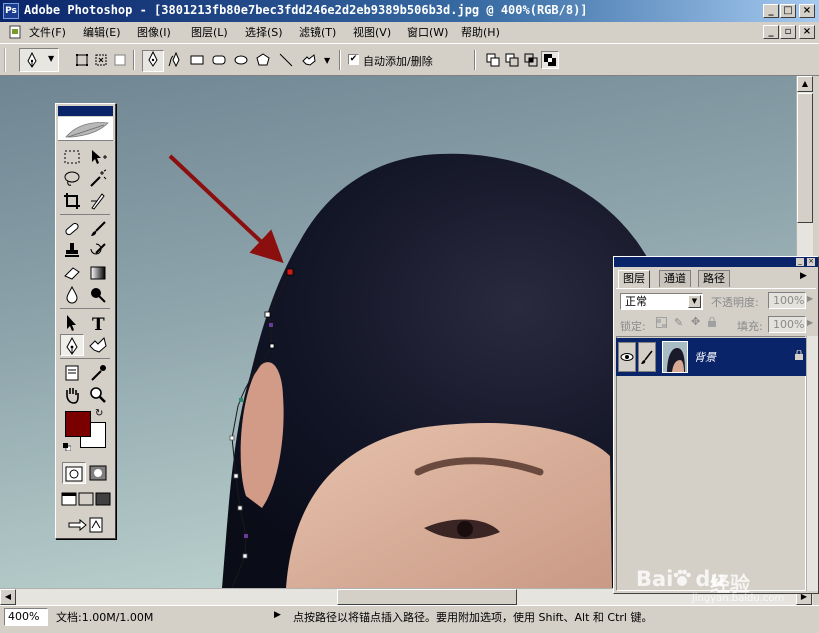  I want to click on tab-paths: 路径, so click(714, 278).